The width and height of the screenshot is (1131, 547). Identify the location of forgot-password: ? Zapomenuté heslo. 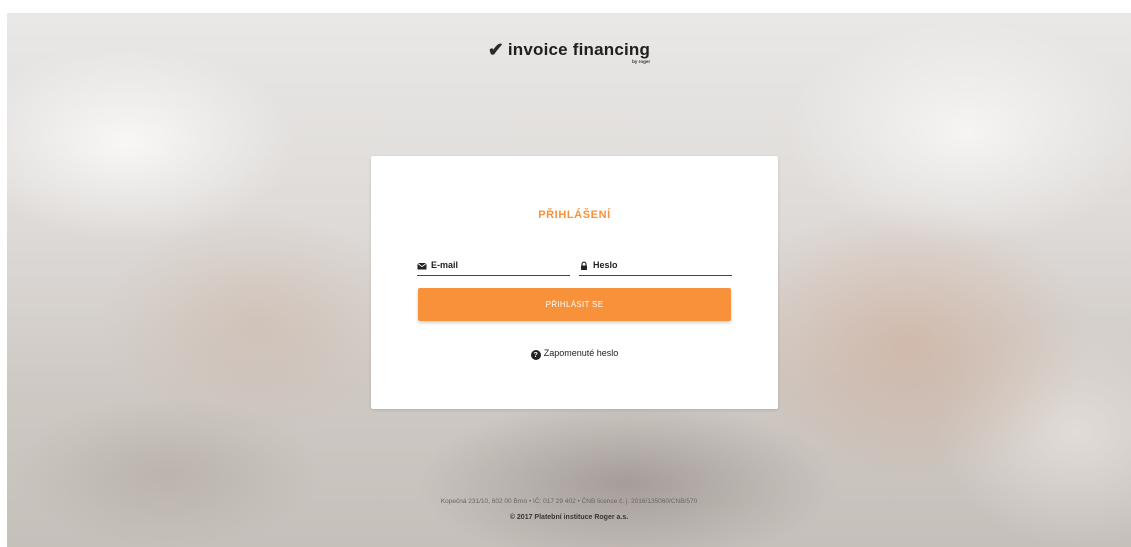
(574, 354).